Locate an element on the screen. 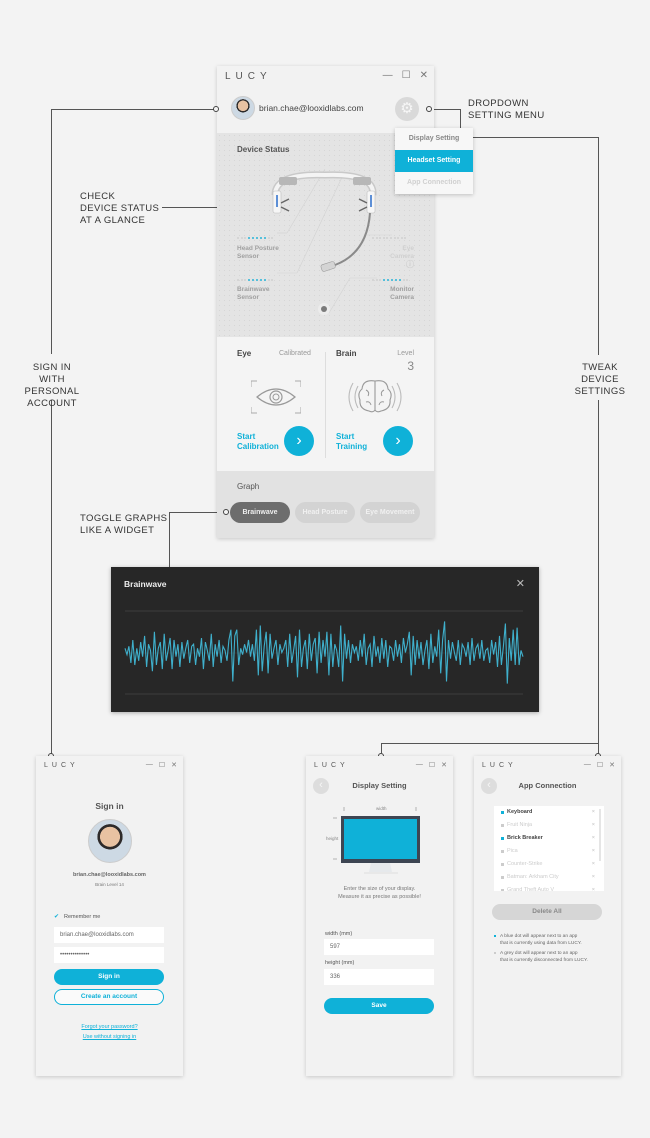 Image resolution: width=650 pixels, height=1138 pixels. app-item: Batman: Arkham City × is located at coordinates (549, 877).